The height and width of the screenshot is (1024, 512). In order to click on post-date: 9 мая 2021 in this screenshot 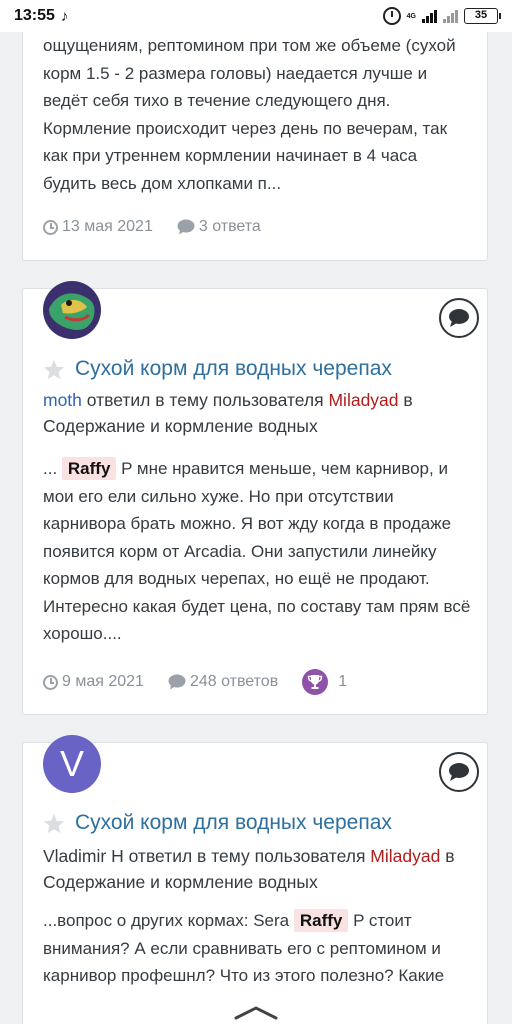, I will do `click(93, 682)`.